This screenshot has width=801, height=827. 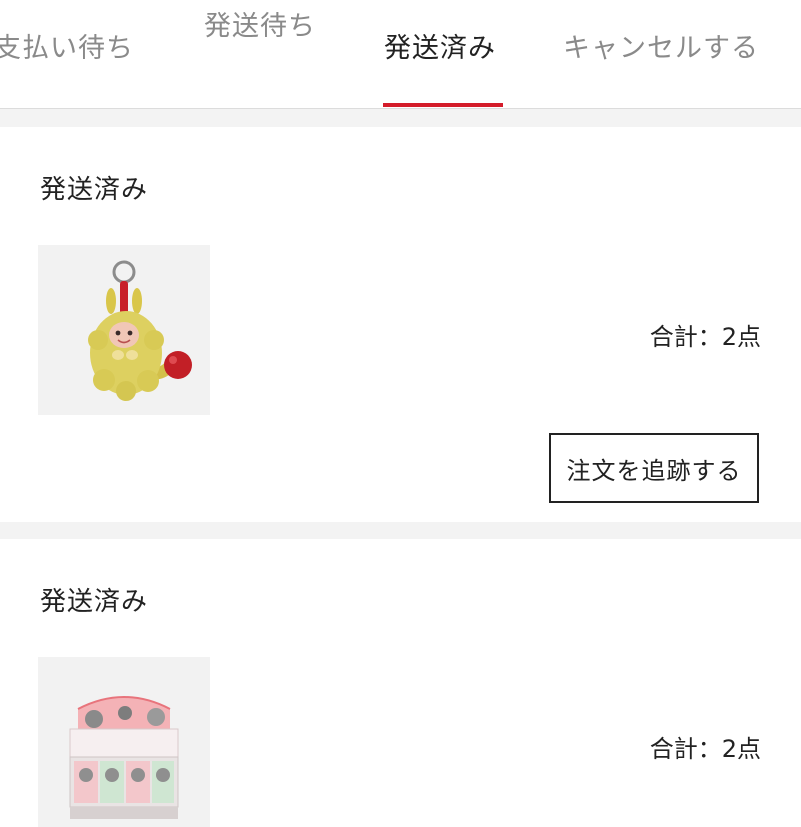 I want to click on plush-keychain-image, so click(x=140, y=330).